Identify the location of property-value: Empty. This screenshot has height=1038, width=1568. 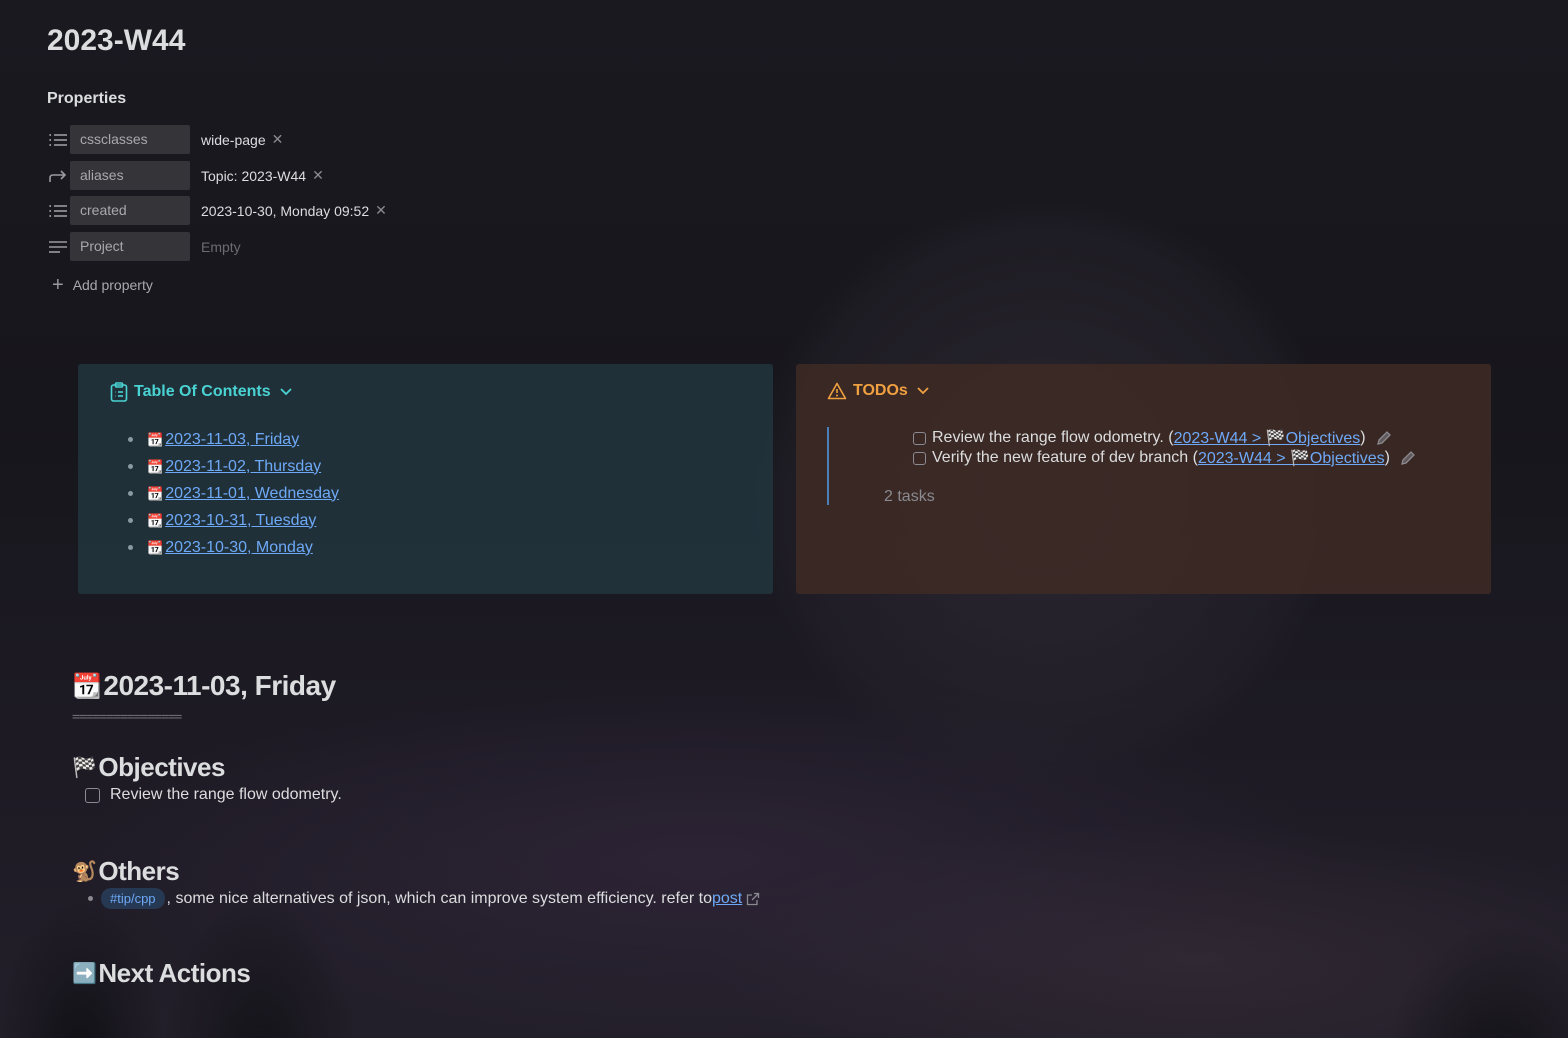
(221, 247).